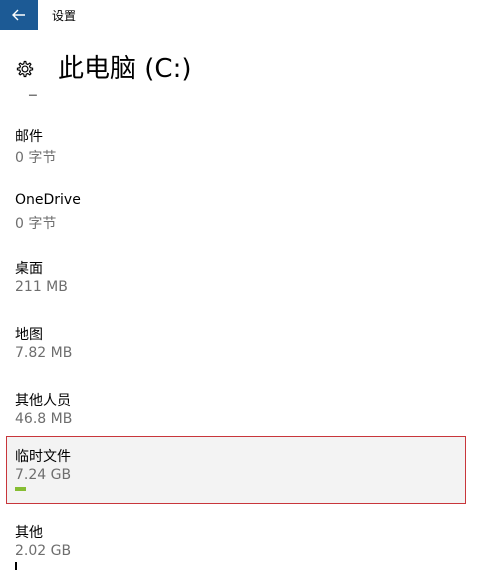 This screenshot has width=483, height=580. I want to click on storage-item-size: 2.02 GB, so click(43, 551).